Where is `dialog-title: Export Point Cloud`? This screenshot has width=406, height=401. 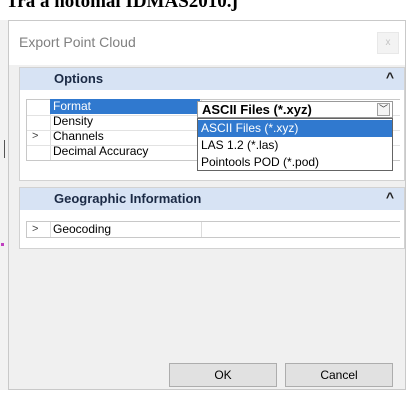 dialog-title: Export Point Cloud is located at coordinates (77, 42).